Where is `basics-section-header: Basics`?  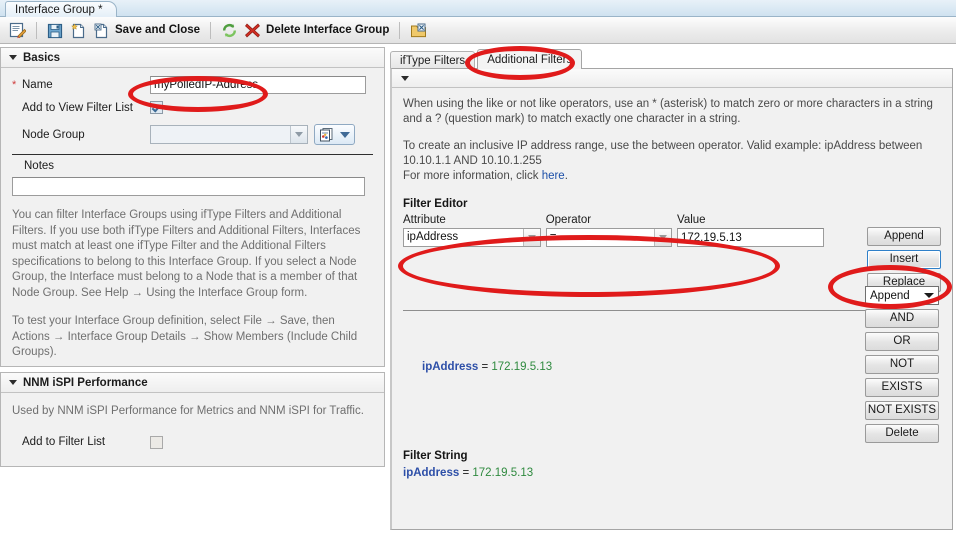
basics-section-header: Basics is located at coordinates (192, 58).